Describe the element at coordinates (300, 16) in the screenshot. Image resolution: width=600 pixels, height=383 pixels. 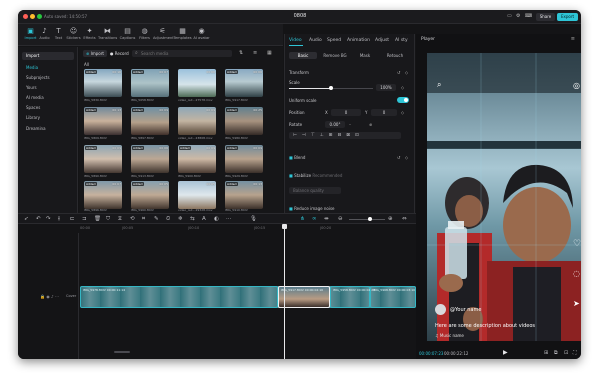
I see `project-title: 0808` at that location.